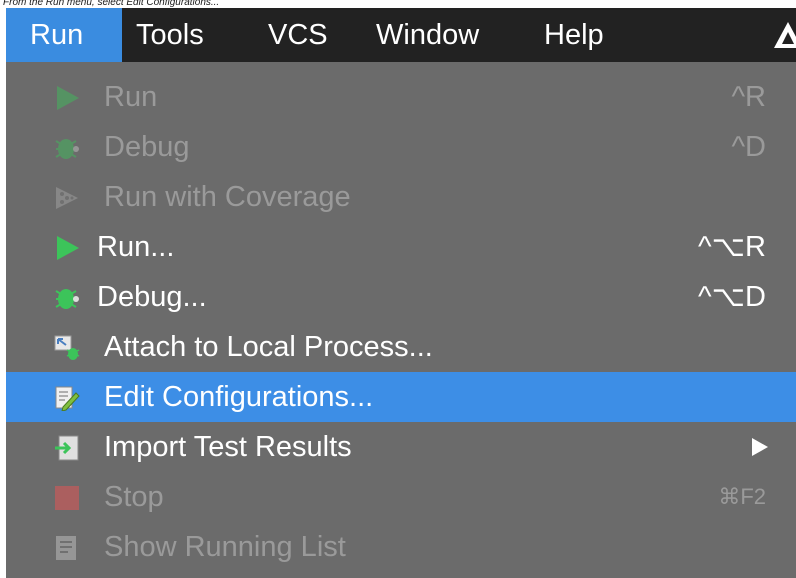  What do you see at coordinates (67, 198) in the screenshot?
I see `coverage-icon` at bounding box center [67, 198].